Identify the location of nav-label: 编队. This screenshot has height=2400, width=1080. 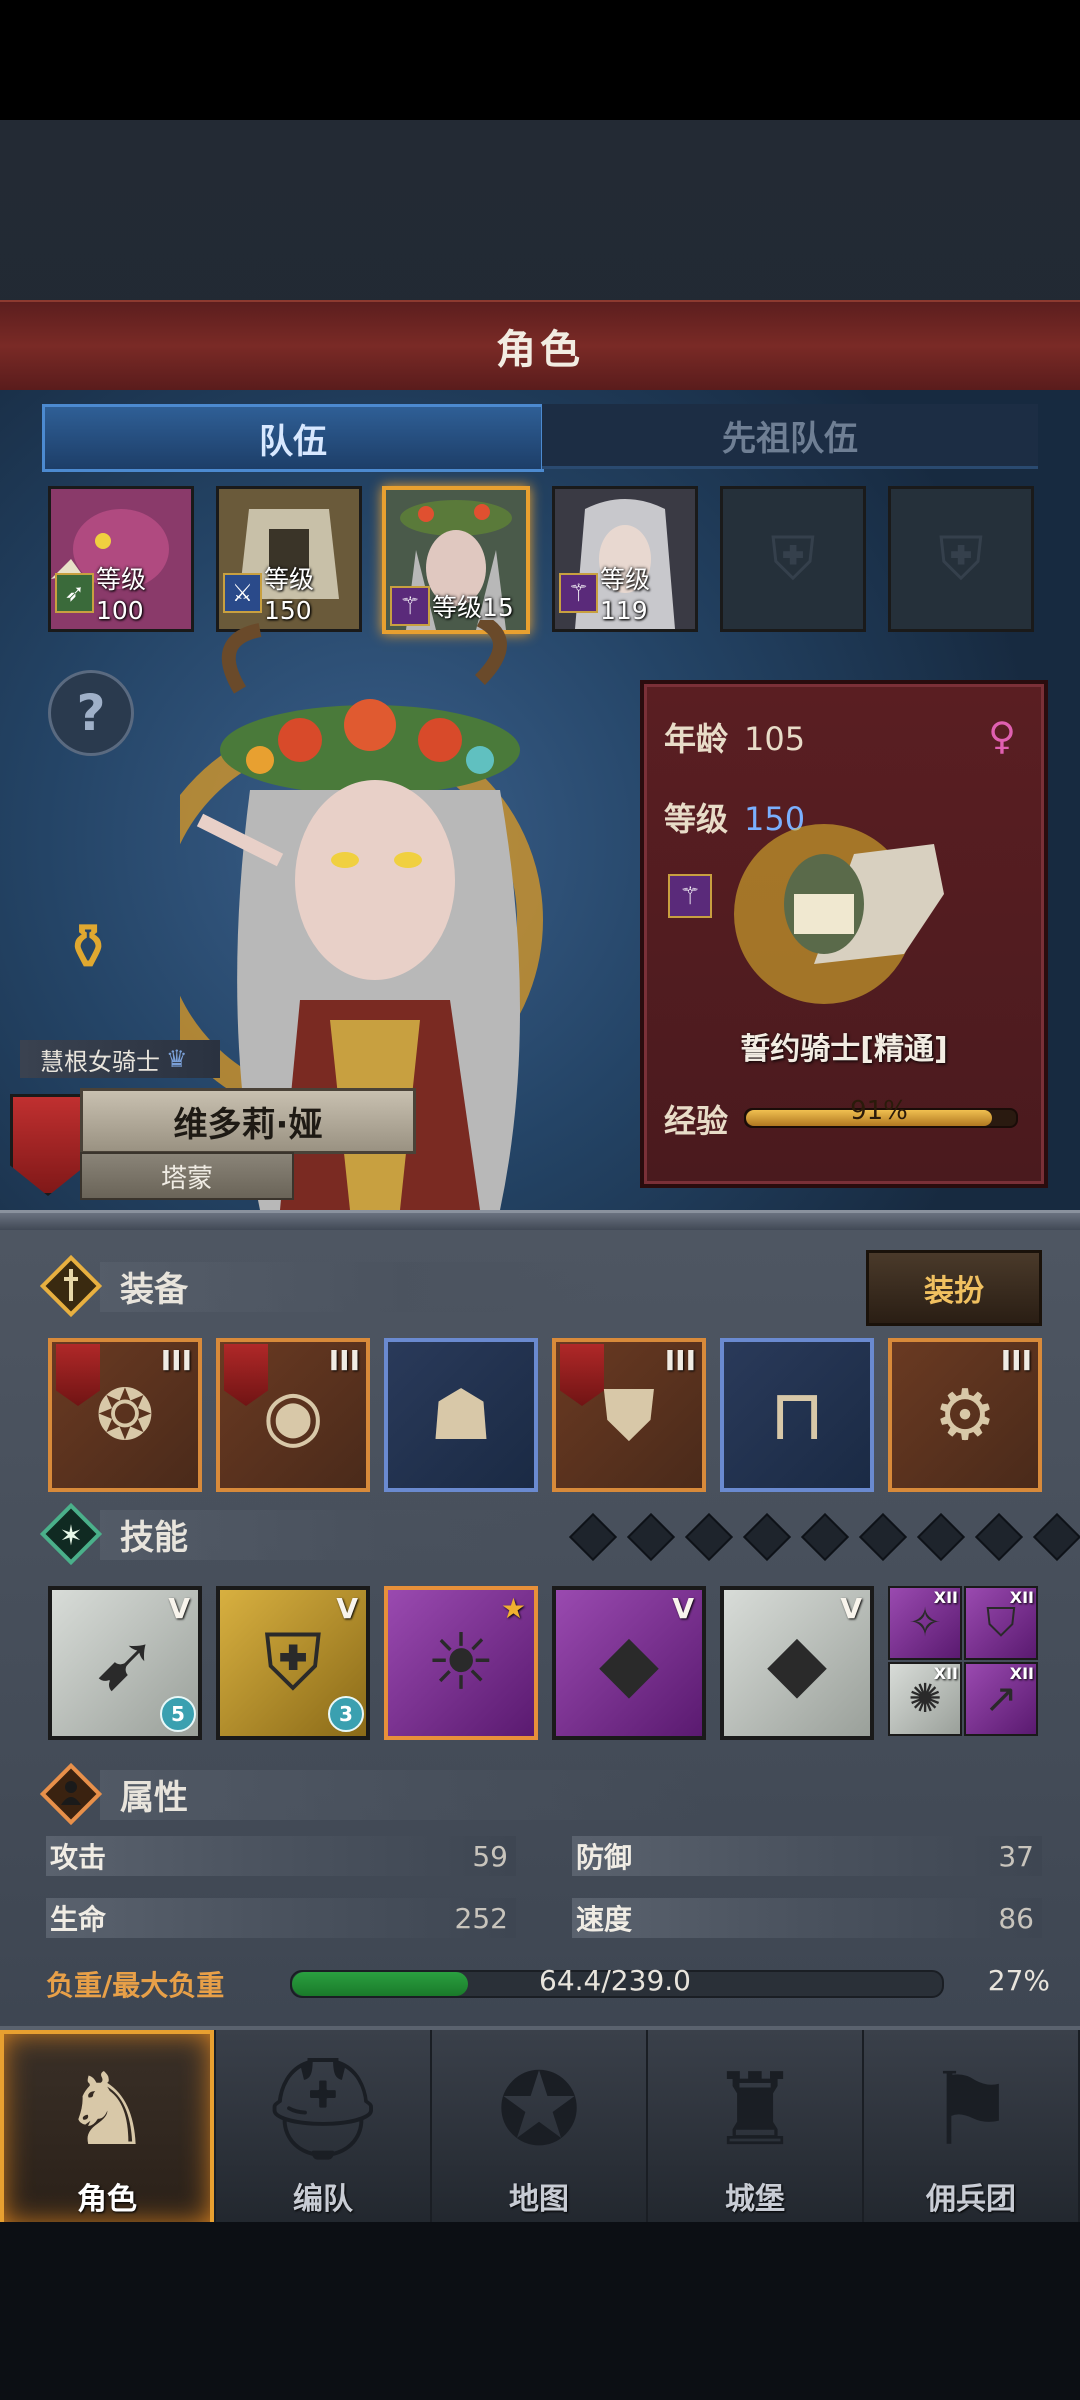
(323, 2199).